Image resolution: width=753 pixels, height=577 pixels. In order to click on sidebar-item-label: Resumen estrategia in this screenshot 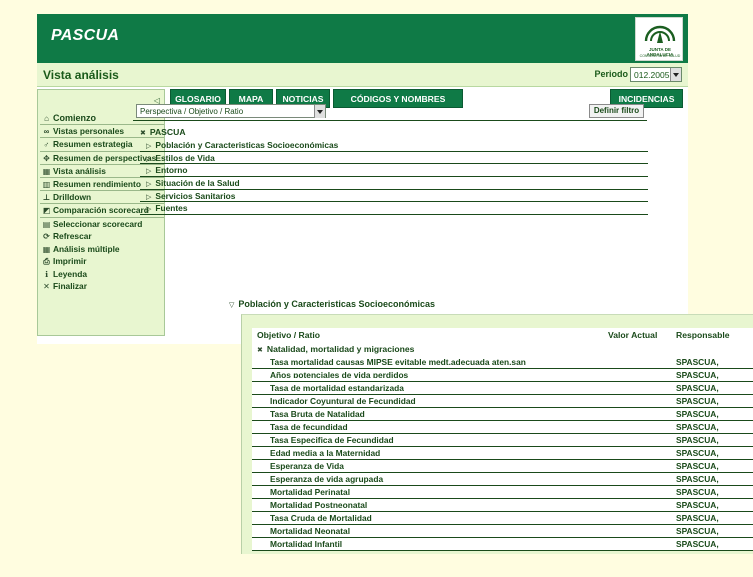, I will do `click(93, 144)`.